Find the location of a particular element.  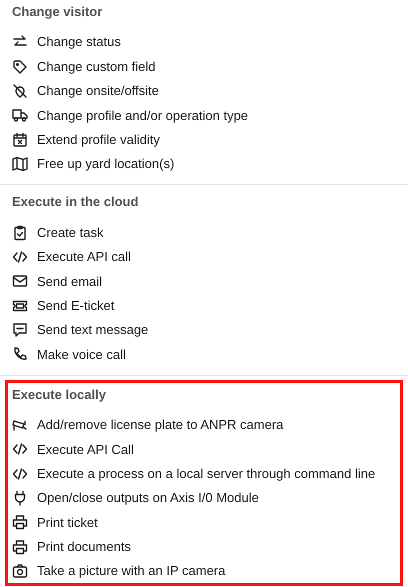

menu-item: Print documents is located at coordinates (204, 547).